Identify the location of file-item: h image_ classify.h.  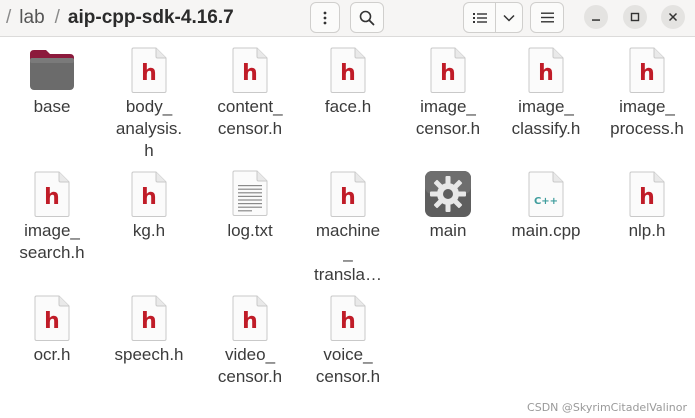
(546, 88).